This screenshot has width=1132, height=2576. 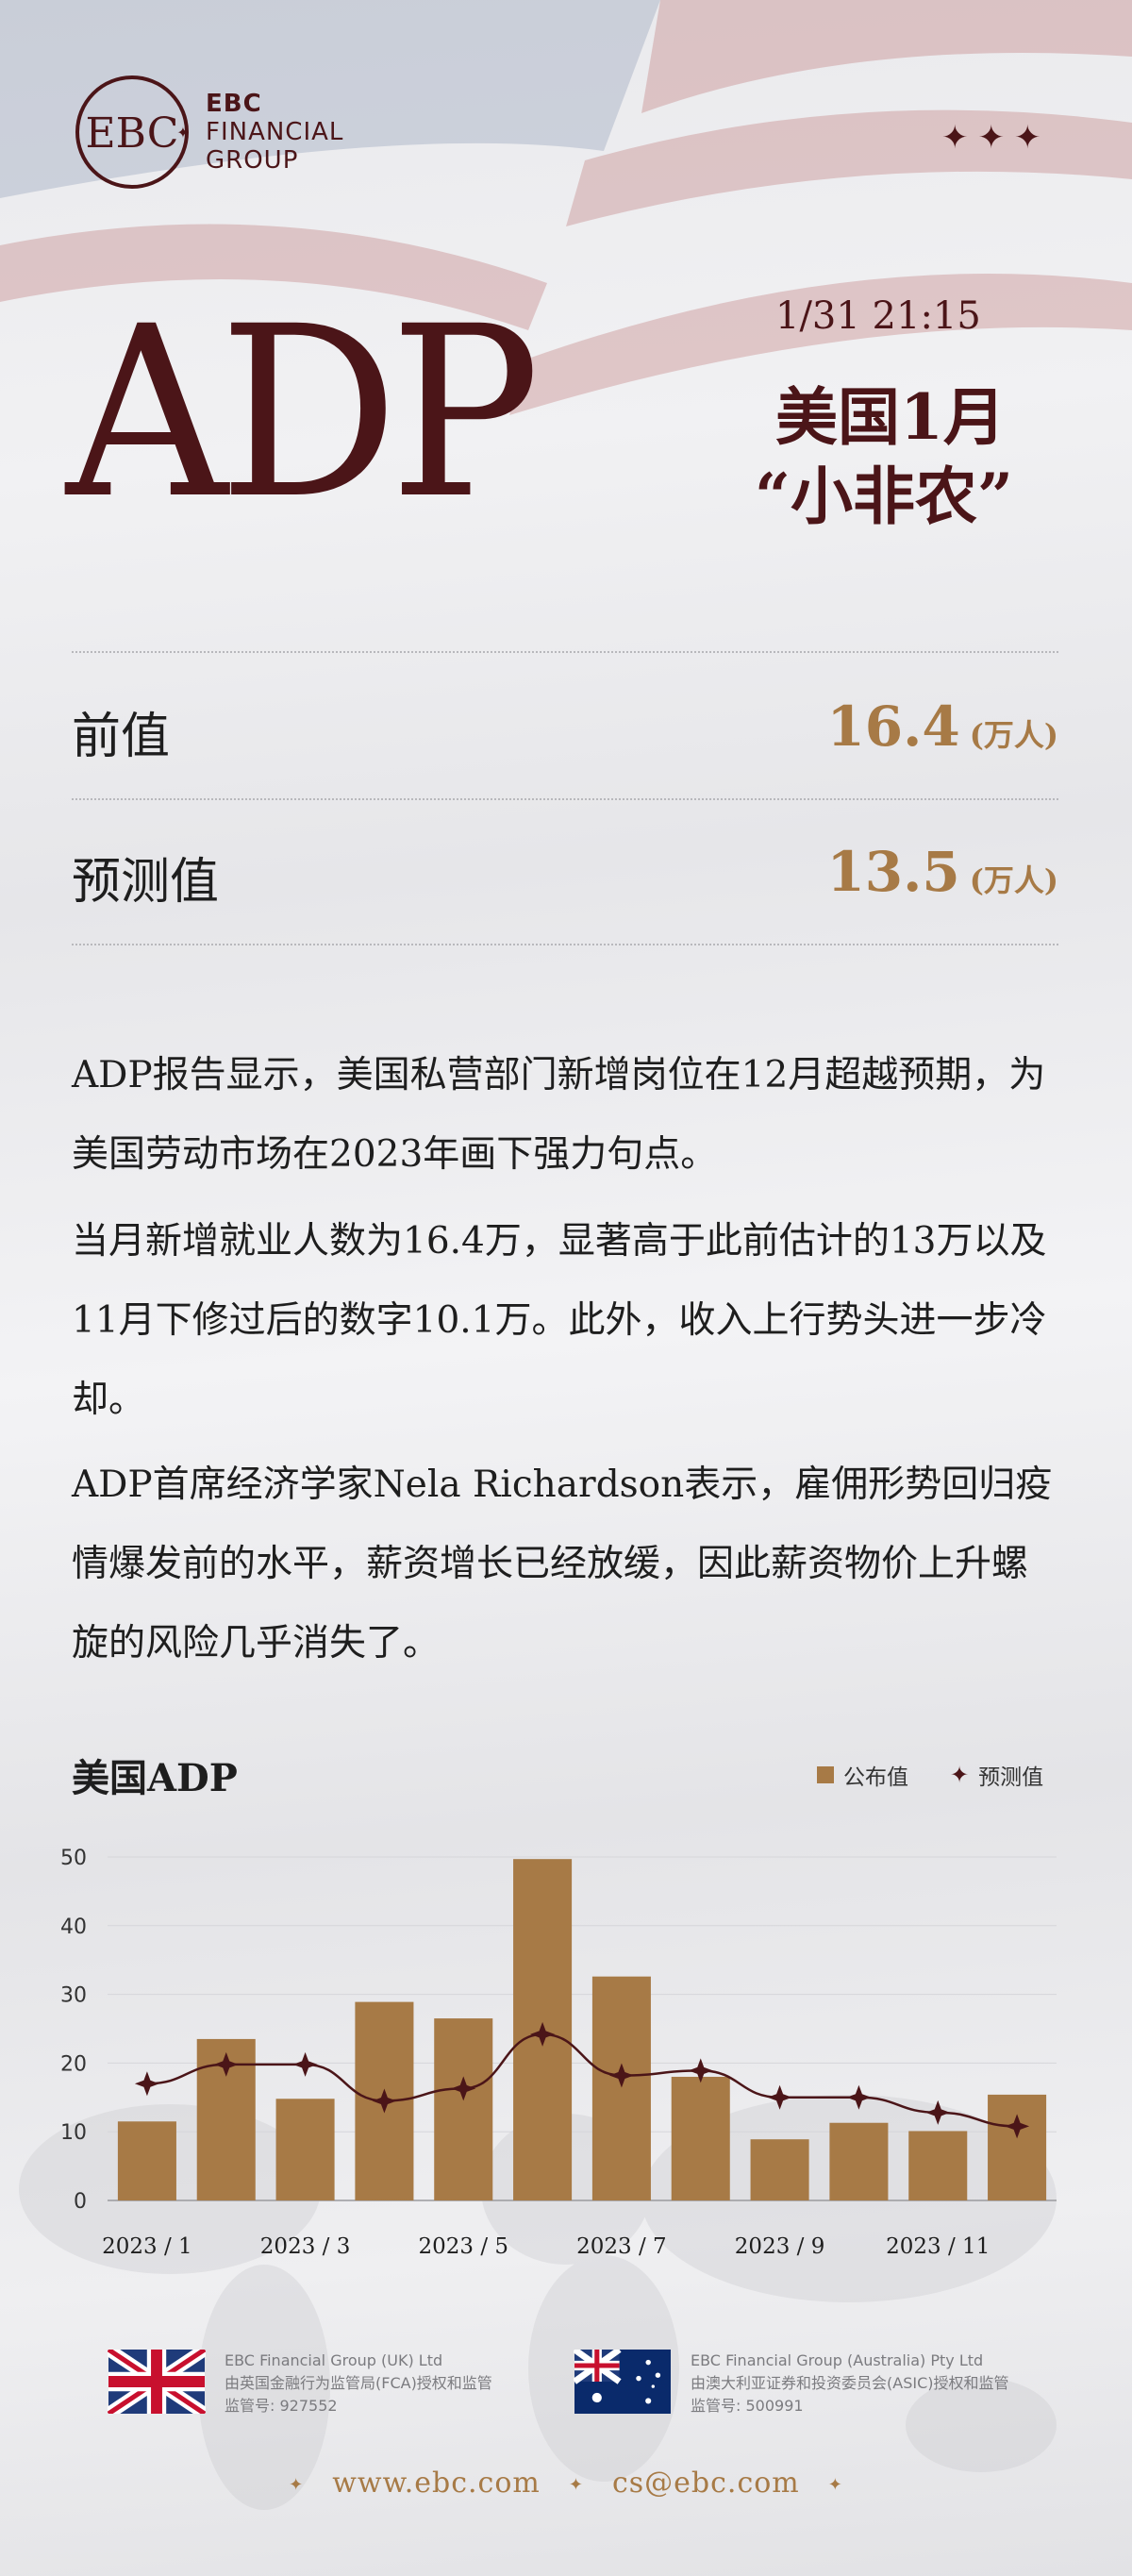 I want to click on brand-name-line1: EBC, so click(x=234, y=104).